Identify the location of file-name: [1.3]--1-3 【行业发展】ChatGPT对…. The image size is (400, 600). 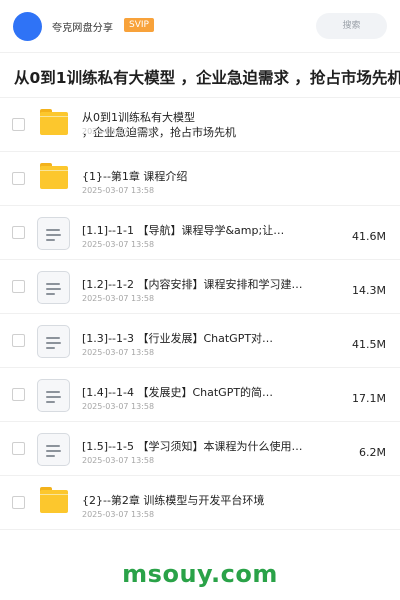
(178, 338).